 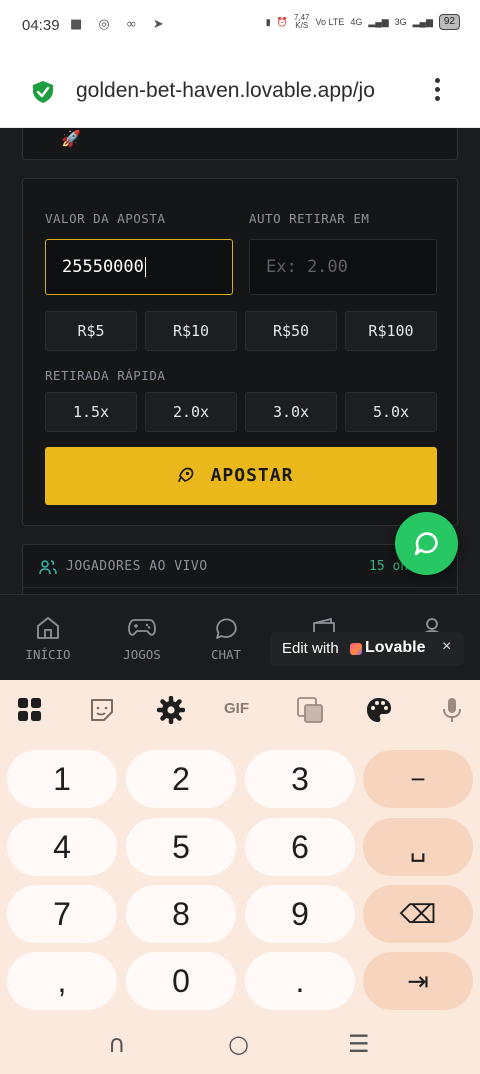 I want to click on key-4: 4, so click(x=62, y=847).